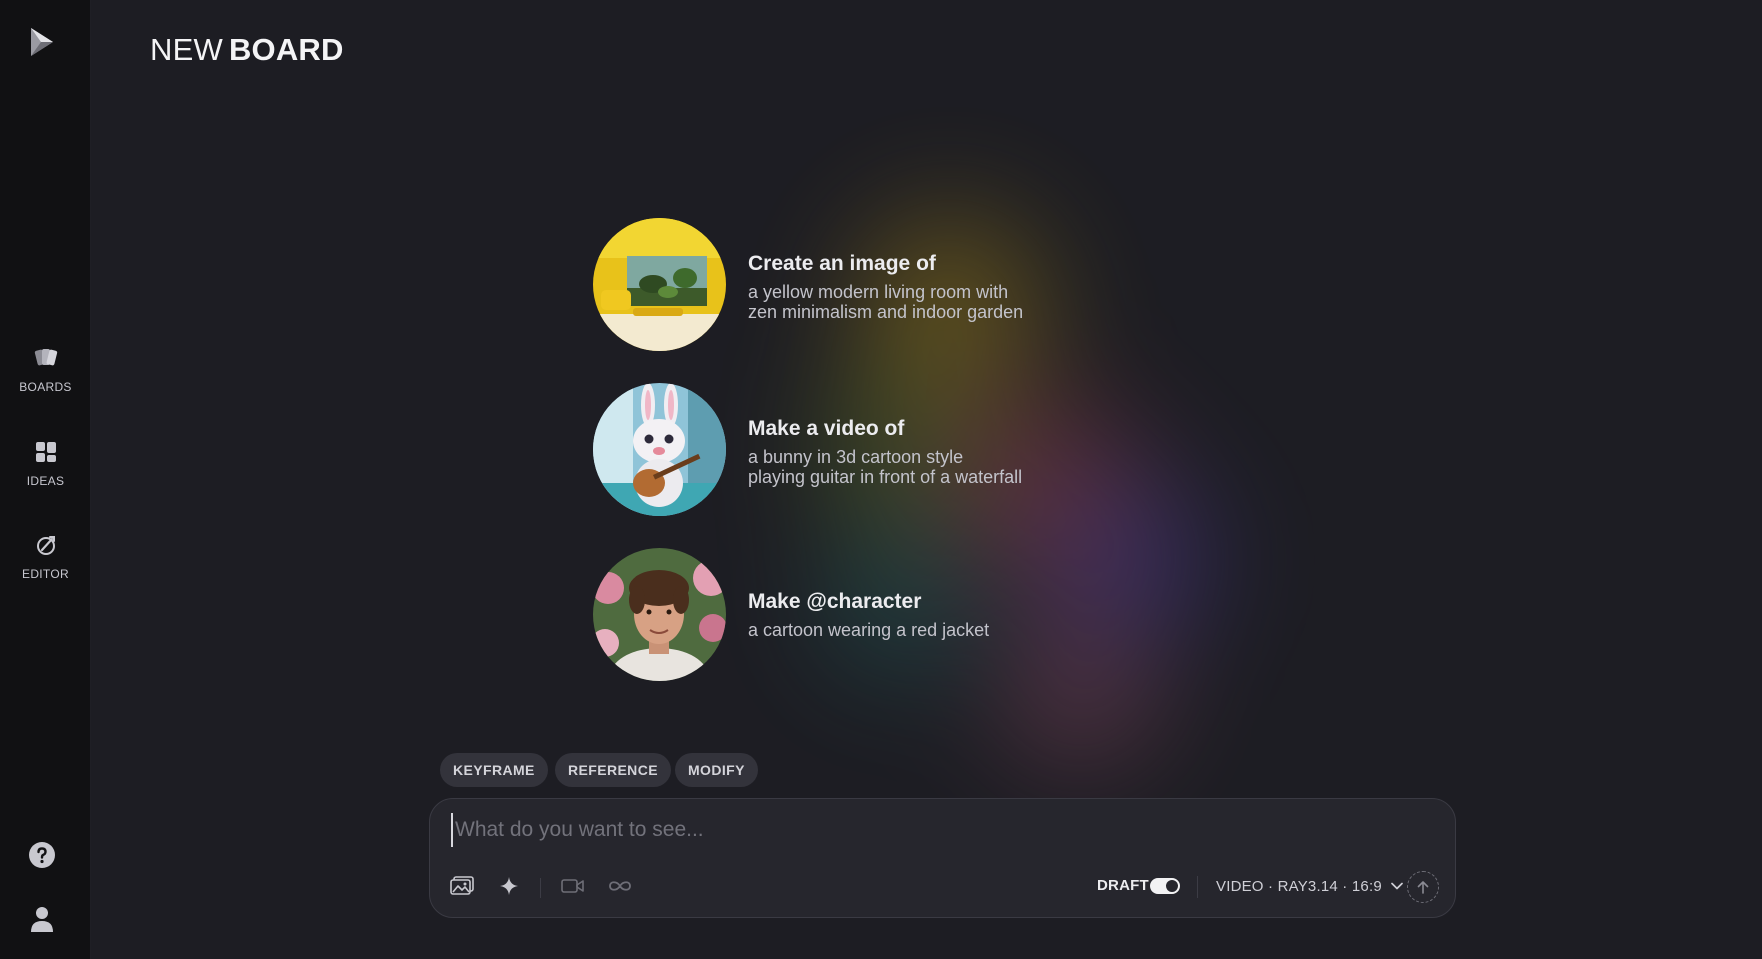  I want to click on editor-icon, so click(45, 545).